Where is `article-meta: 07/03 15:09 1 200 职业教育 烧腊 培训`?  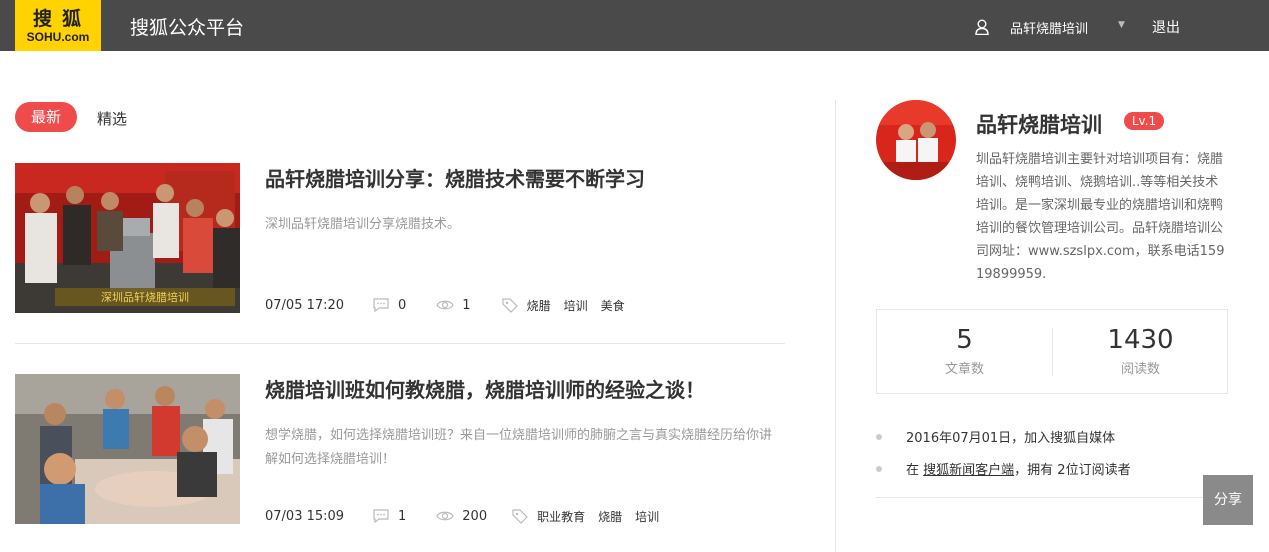 article-meta: 07/03 15:09 1 200 职业教育 烧腊 培训 is located at coordinates (468, 516).